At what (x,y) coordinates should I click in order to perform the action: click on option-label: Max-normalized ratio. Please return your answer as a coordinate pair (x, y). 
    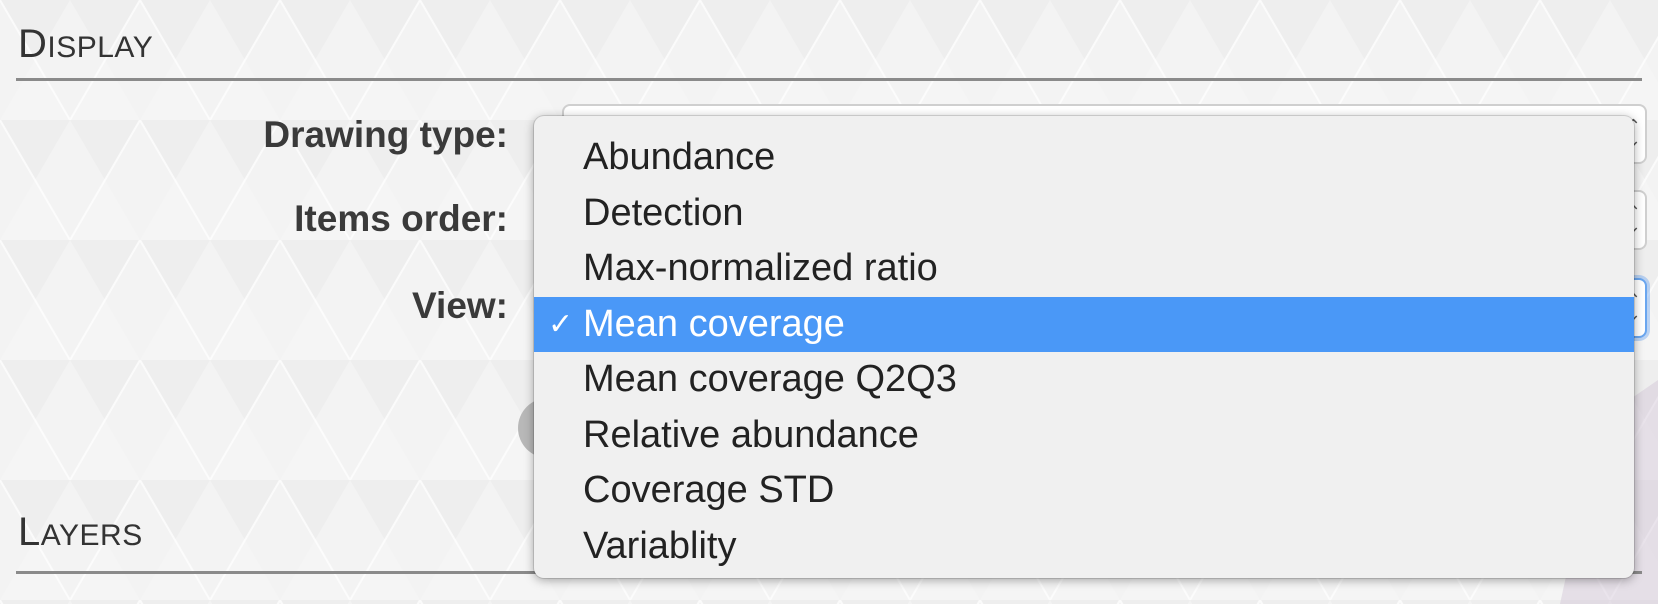
    Looking at the image, I should click on (760, 268).